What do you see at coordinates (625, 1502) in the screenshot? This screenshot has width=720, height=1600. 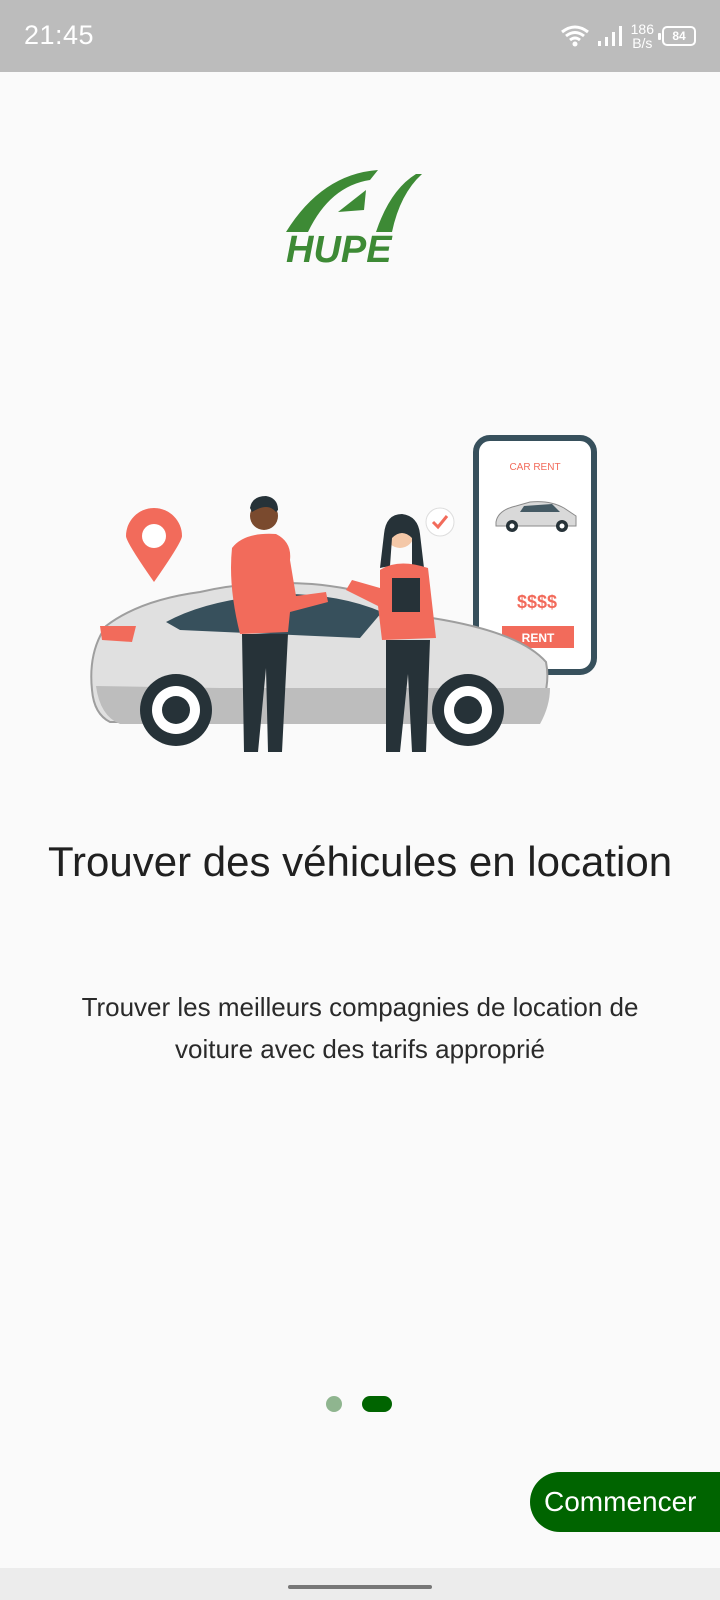 I see `start-button: Commencer` at bounding box center [625, 1502].